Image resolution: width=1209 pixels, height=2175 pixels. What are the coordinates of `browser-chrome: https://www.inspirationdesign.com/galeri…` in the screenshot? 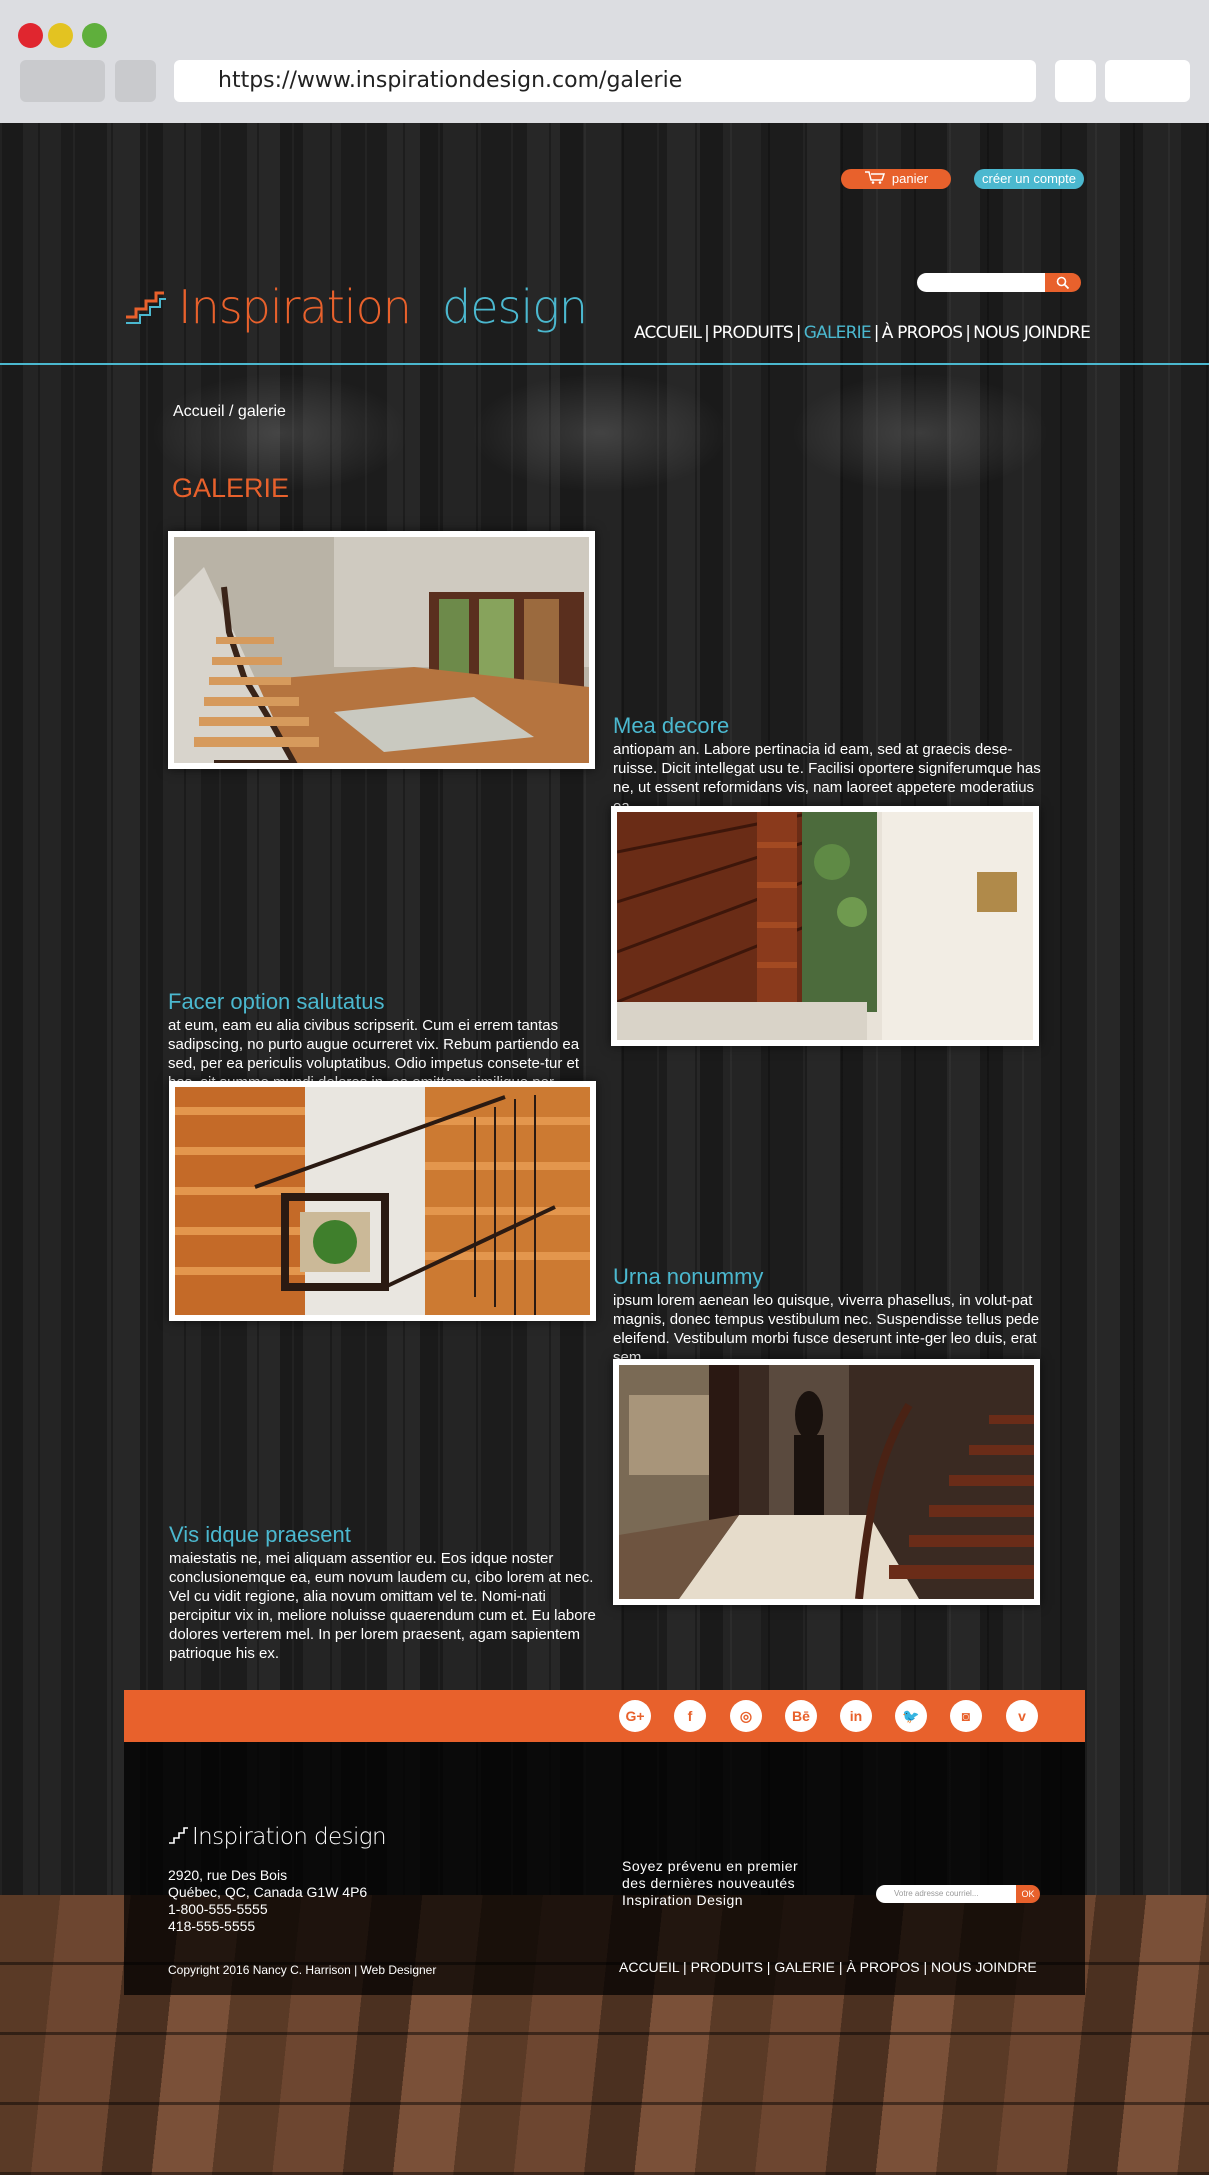 It's located at (604, 61).